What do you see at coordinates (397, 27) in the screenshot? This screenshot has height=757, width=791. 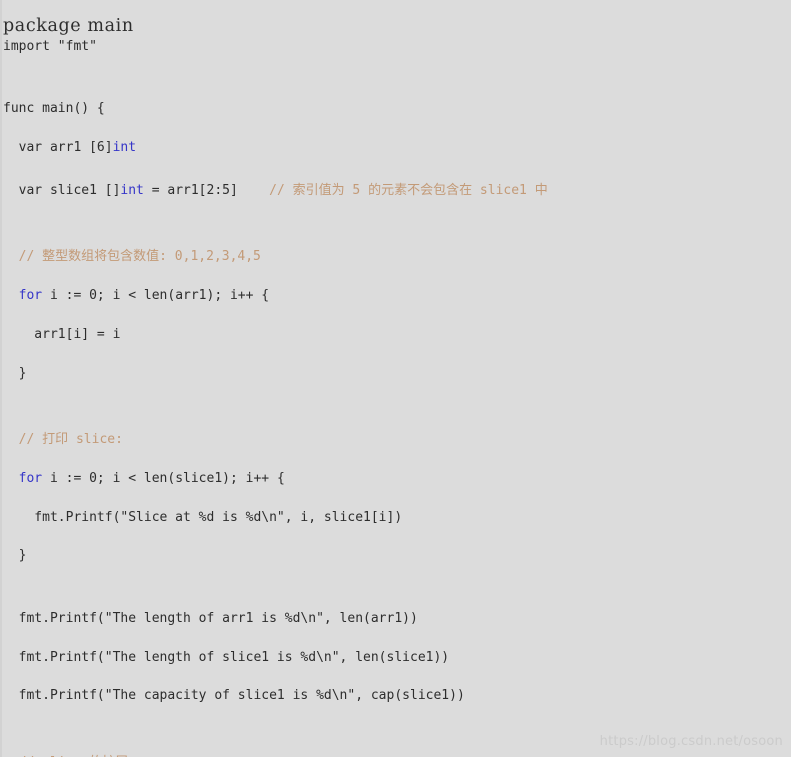 I see `code-line: package main` at bounding box center [397, 27].